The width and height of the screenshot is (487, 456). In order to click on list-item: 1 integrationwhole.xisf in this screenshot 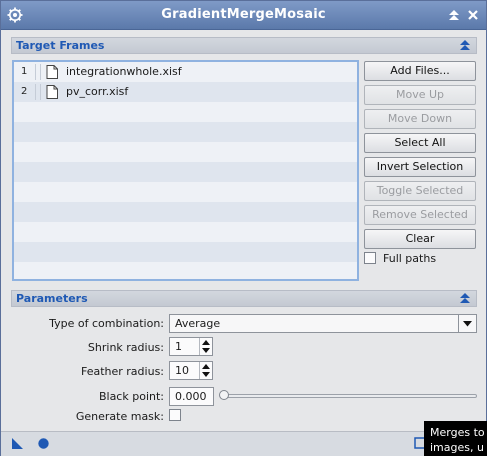, I will do `click(185, 72)`.